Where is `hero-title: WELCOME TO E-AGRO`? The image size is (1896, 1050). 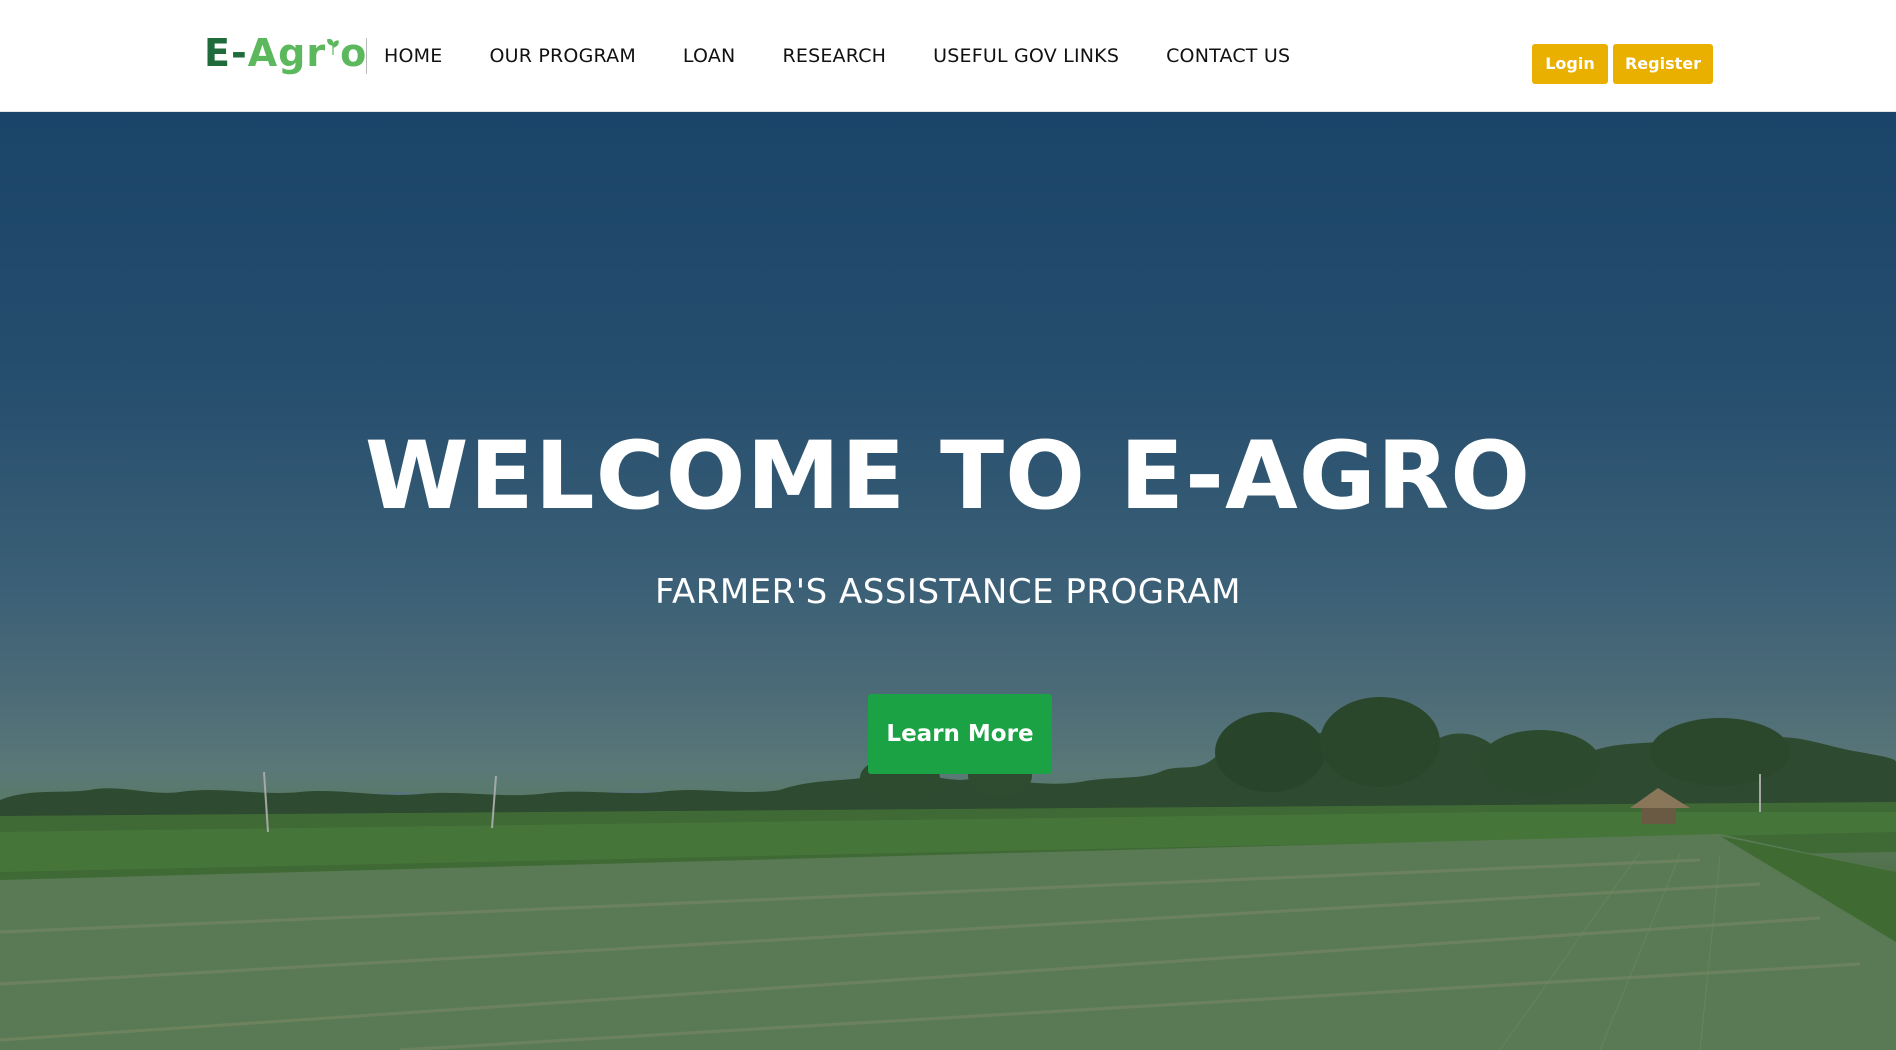
hero-title: WELCOME TO E-AGRO is located at coordinates (948, 476).